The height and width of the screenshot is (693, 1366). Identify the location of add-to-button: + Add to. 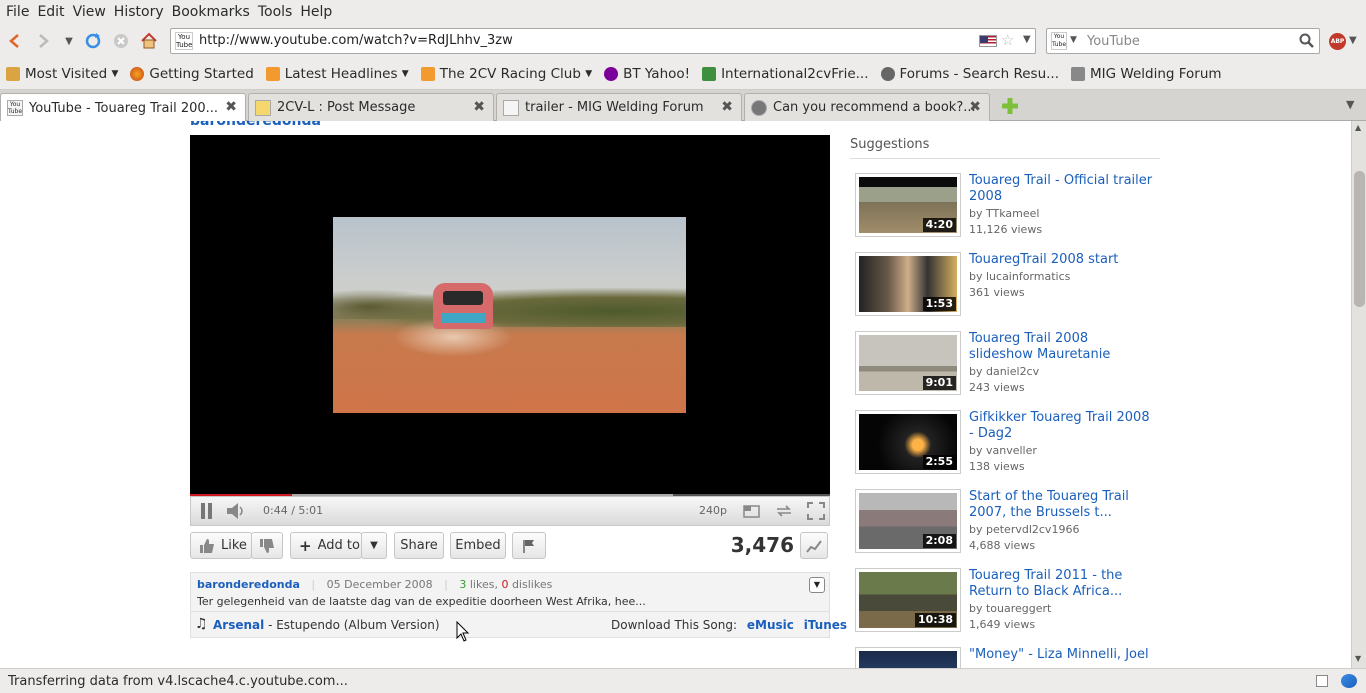
(326, 545).